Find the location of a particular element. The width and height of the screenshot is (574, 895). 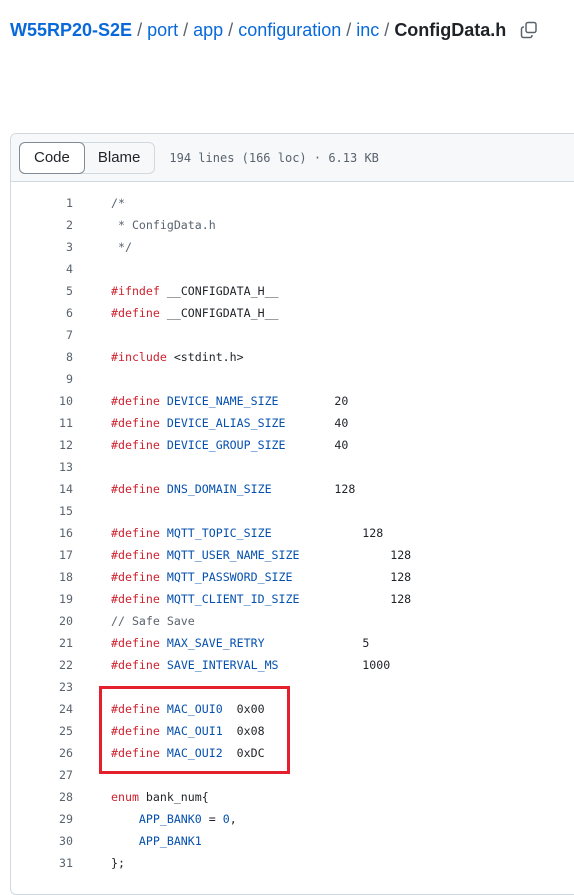

line-number: 24 is located at coordinates (42, 709).